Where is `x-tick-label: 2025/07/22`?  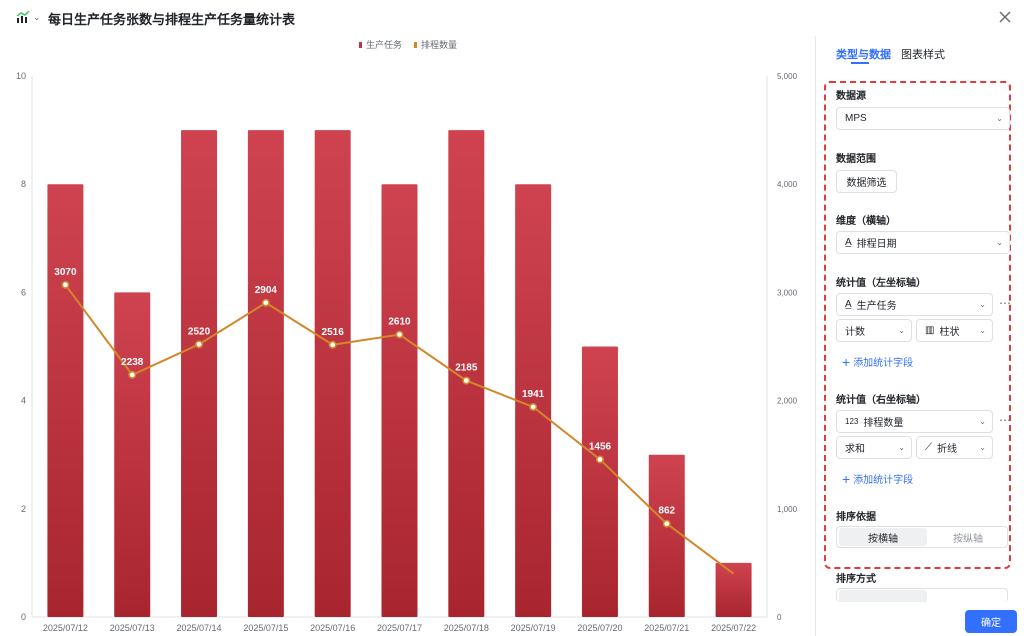
x-tick-label: 2025/07/22 is located at coordinates (733, 628).